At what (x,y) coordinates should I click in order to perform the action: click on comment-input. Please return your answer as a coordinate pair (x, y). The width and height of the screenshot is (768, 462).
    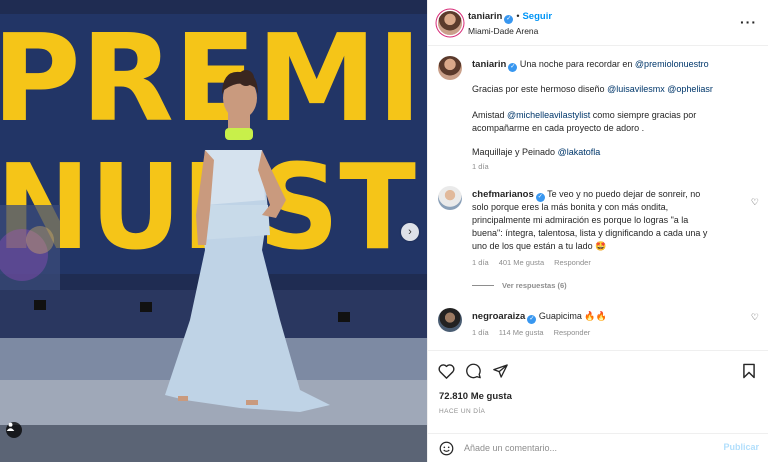
    Looking at the image, I should click on (584, 448).